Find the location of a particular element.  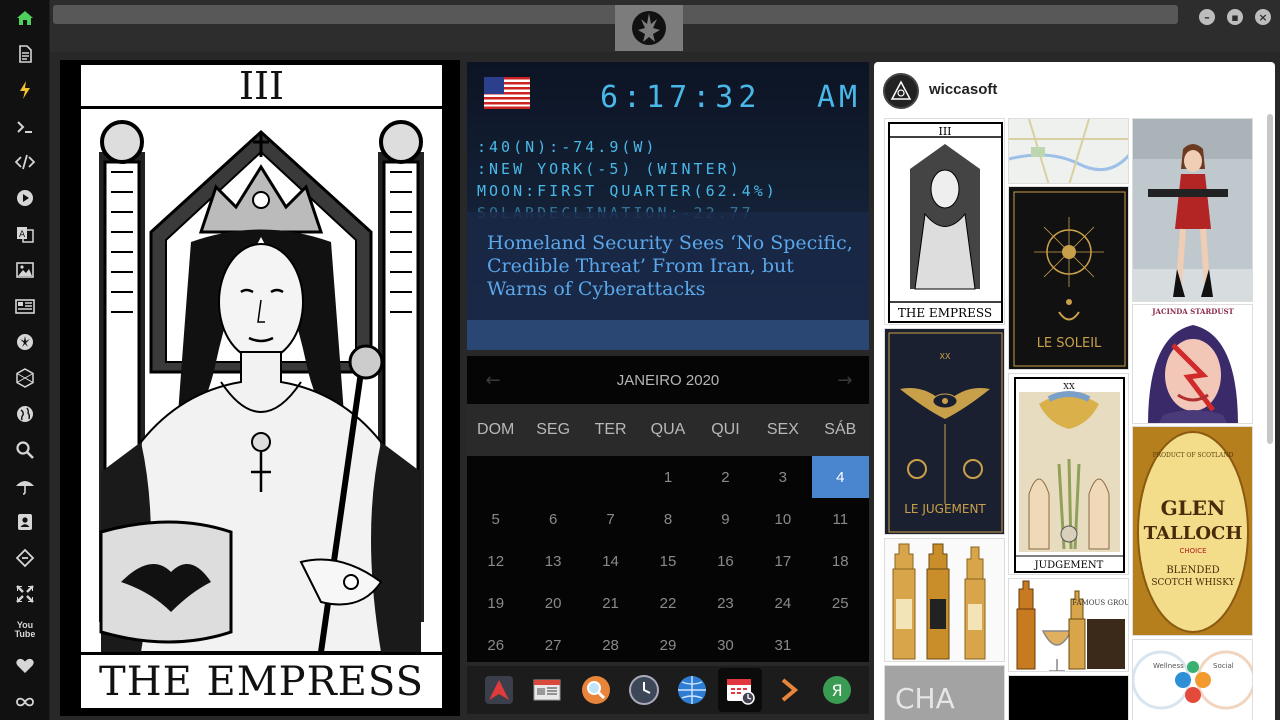

terminal-icon is located at coordinates (25, 127).